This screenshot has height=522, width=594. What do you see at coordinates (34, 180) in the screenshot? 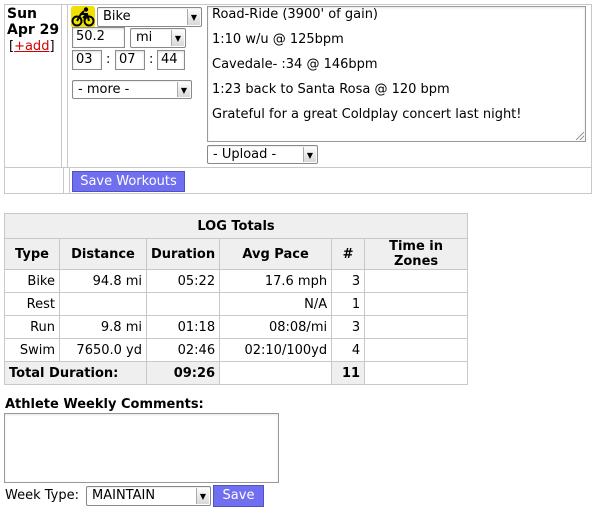
I see `save-row-left-cell` at bounding box center [34, 180].